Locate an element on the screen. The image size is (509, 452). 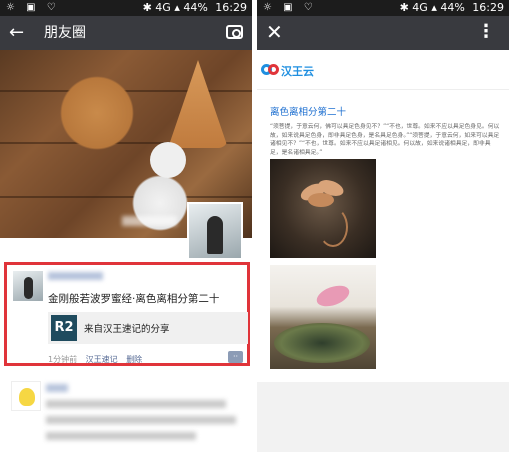
profile-avatar is located at coordinates (215, 231).